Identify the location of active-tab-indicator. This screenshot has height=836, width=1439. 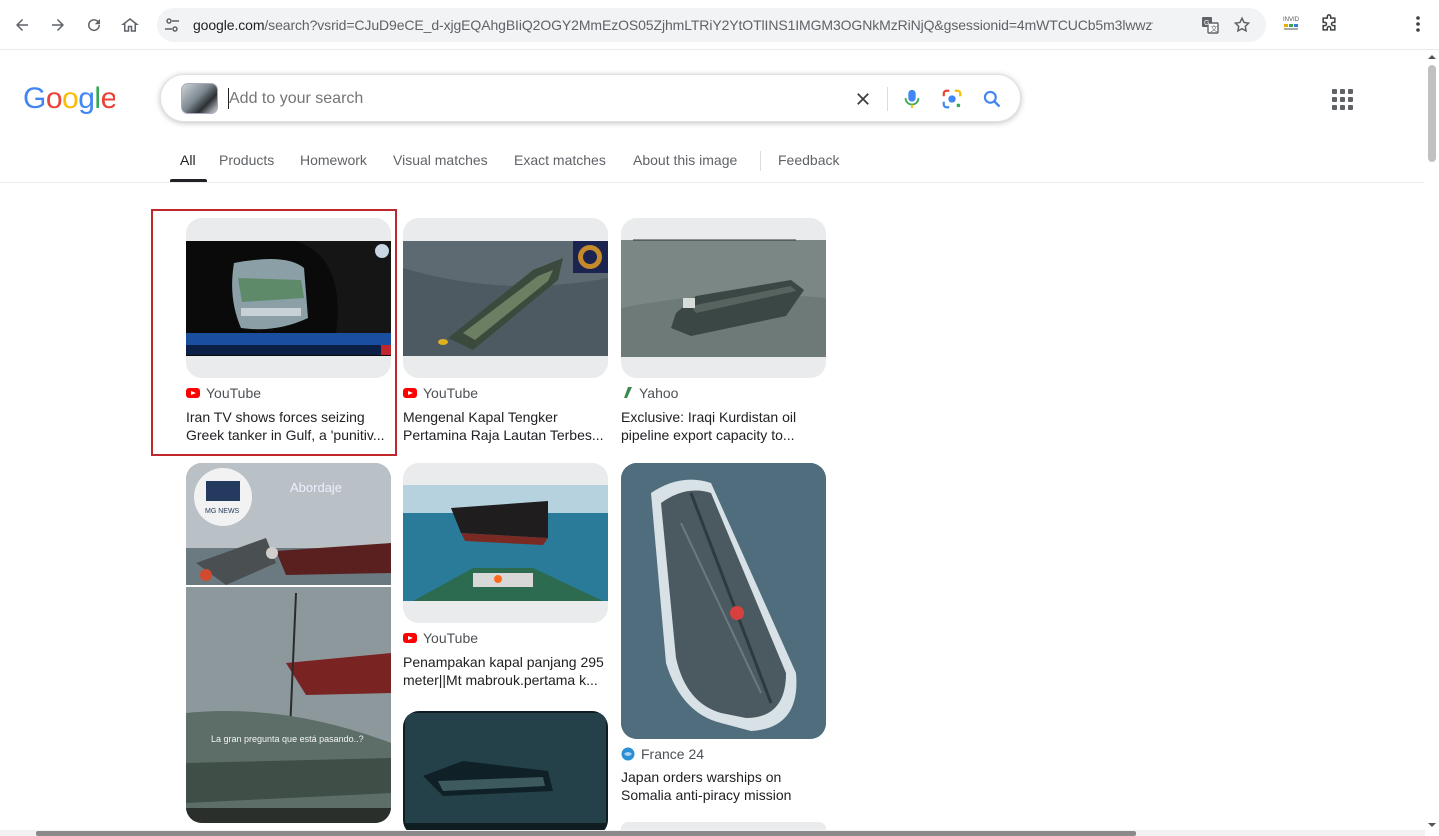
(188, 180).